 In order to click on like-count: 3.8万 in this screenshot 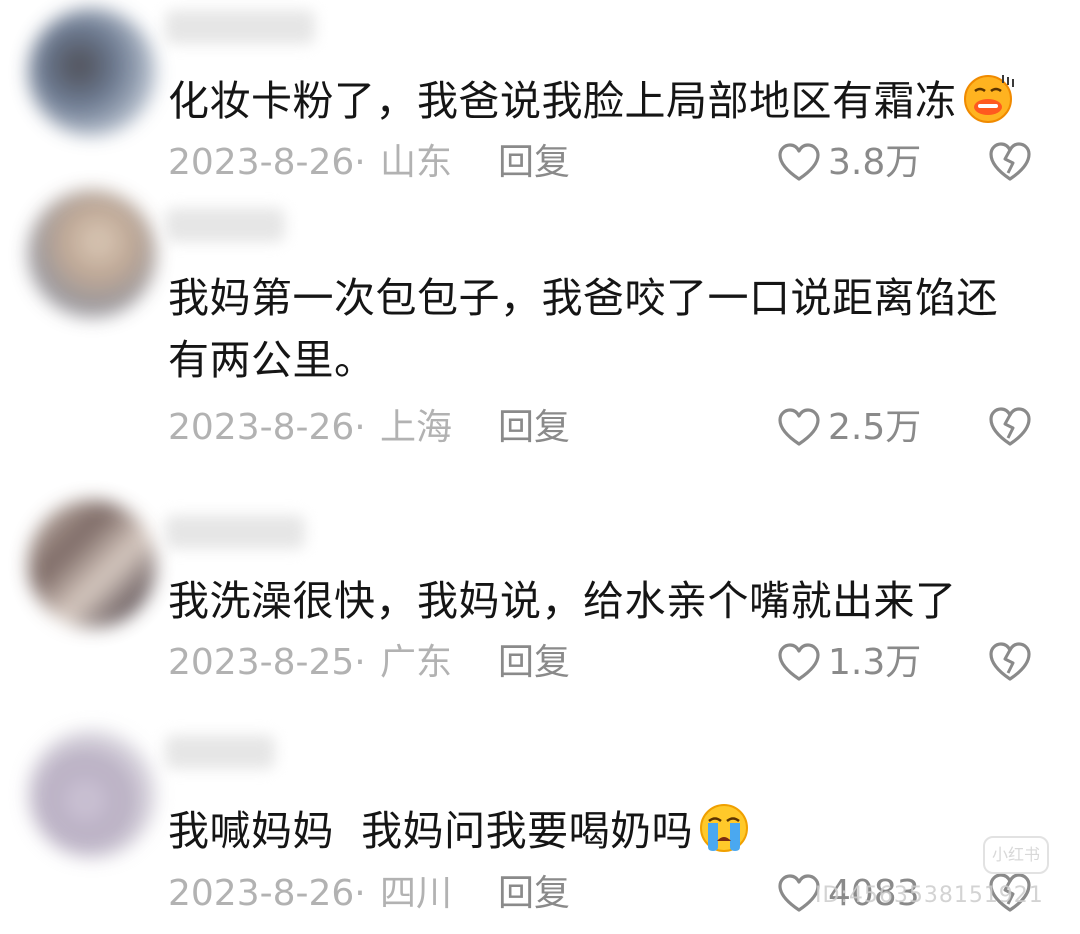, I will do `click(875, 162)`.